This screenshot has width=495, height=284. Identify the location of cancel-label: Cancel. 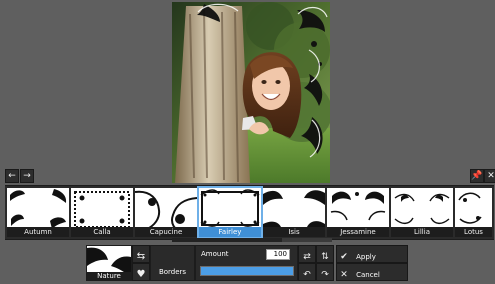
(368, 275).